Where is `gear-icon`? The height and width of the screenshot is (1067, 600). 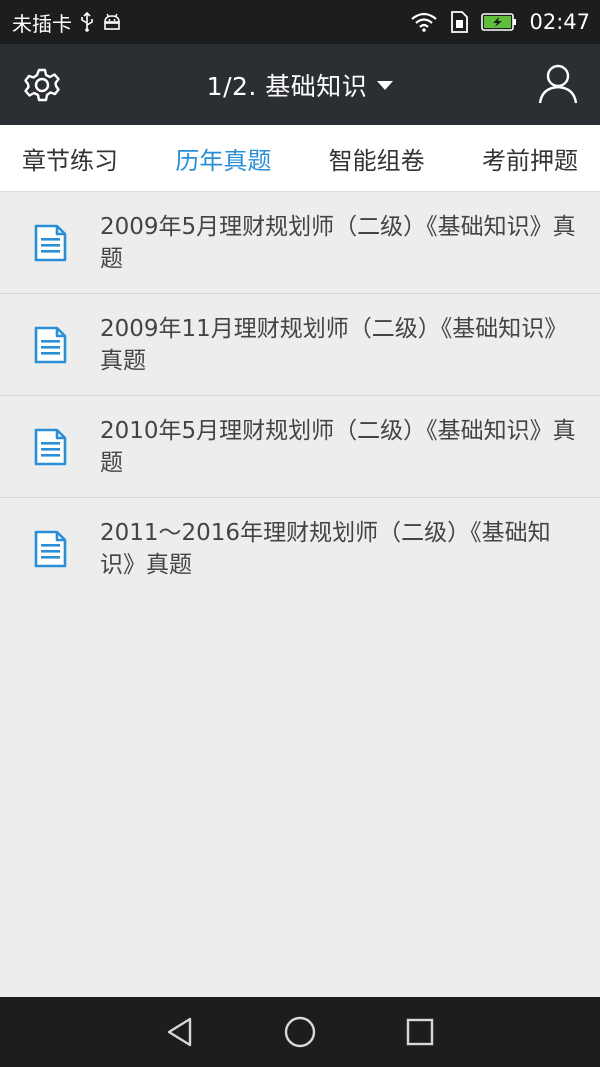
gear-icon is located at coordinates (42, 85).